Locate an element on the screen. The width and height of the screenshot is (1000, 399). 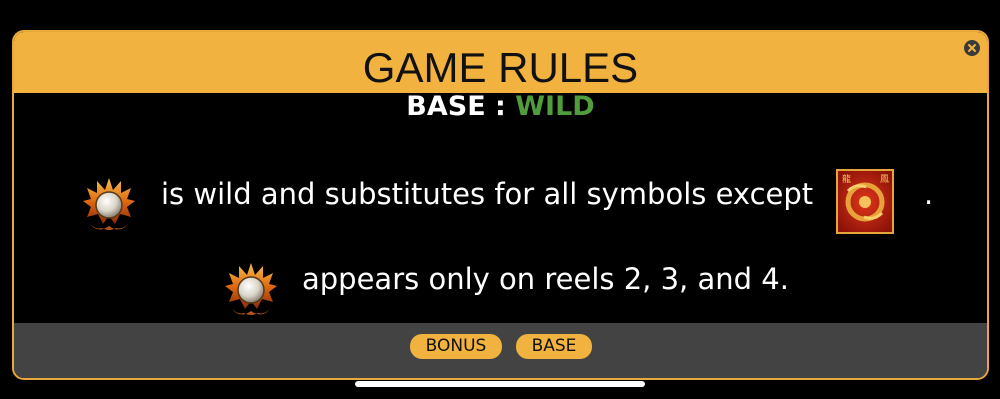
dragon-bonus-symbol-icon: 龍 鳳 is located at coordinates (865, 201).